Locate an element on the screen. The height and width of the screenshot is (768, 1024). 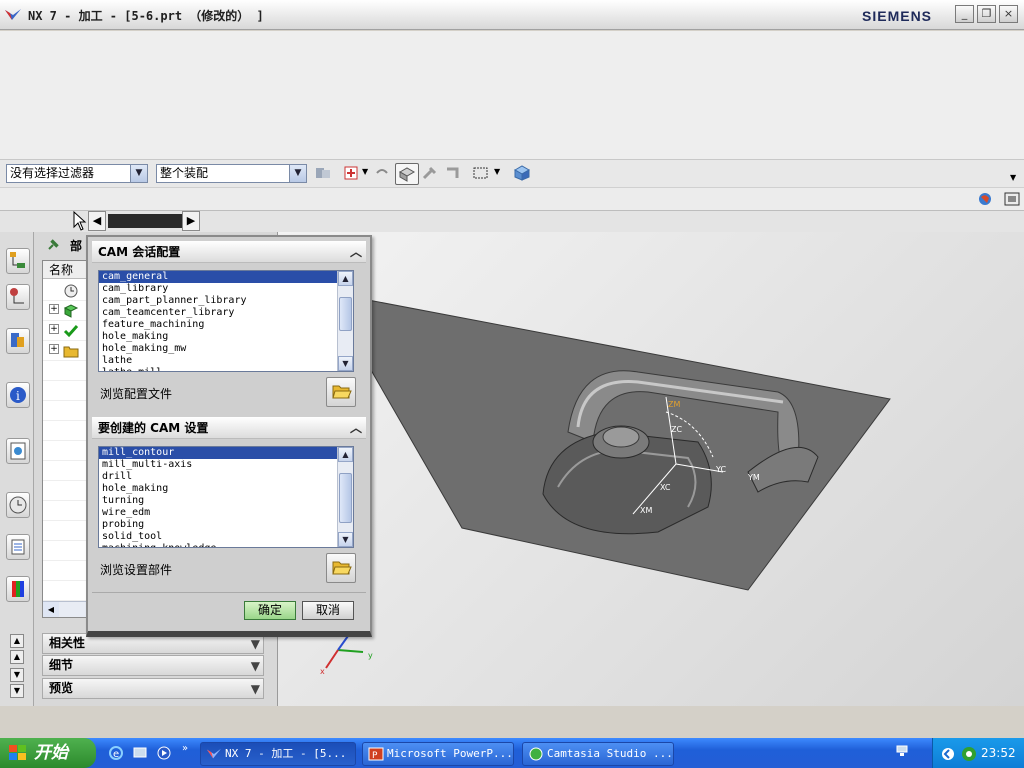
tray-collapse-icon is located at coordinates (948, 754).